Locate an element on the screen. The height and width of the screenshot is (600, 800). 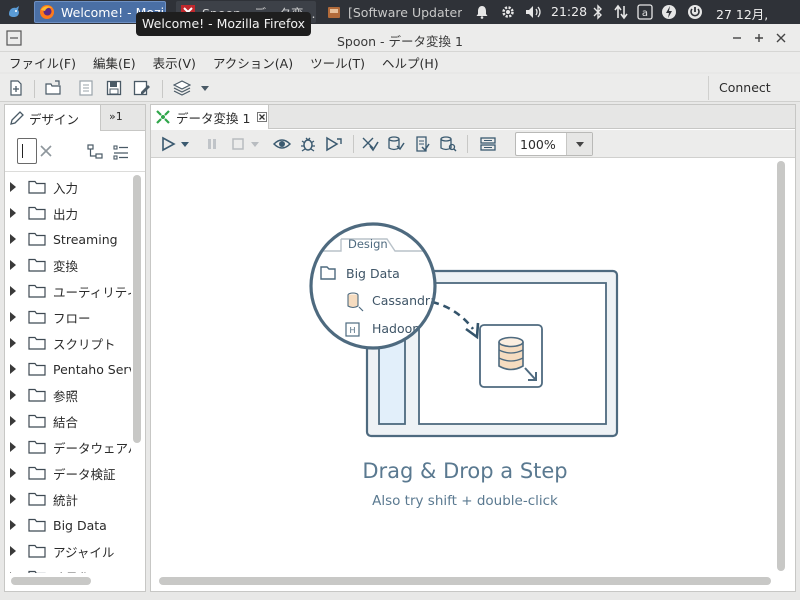
tree-item: Streaming is located at coordinates (68, 239).